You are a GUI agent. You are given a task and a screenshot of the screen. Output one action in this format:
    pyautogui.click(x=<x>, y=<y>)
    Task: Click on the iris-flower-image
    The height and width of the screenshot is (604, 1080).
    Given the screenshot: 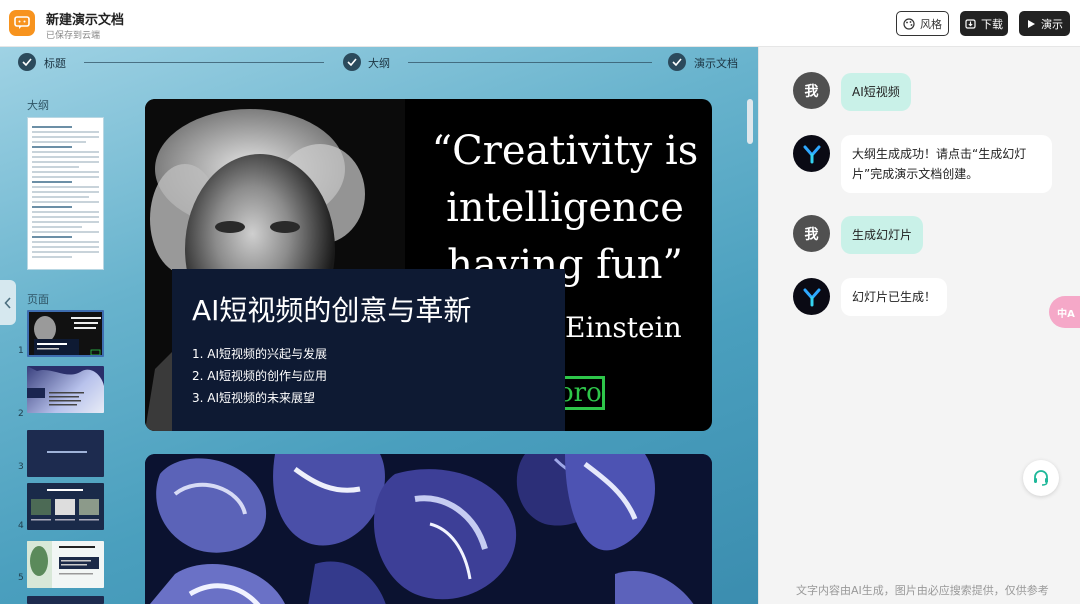 What is the action you would take?
    pyautogui.click(x=428, y=529)
    